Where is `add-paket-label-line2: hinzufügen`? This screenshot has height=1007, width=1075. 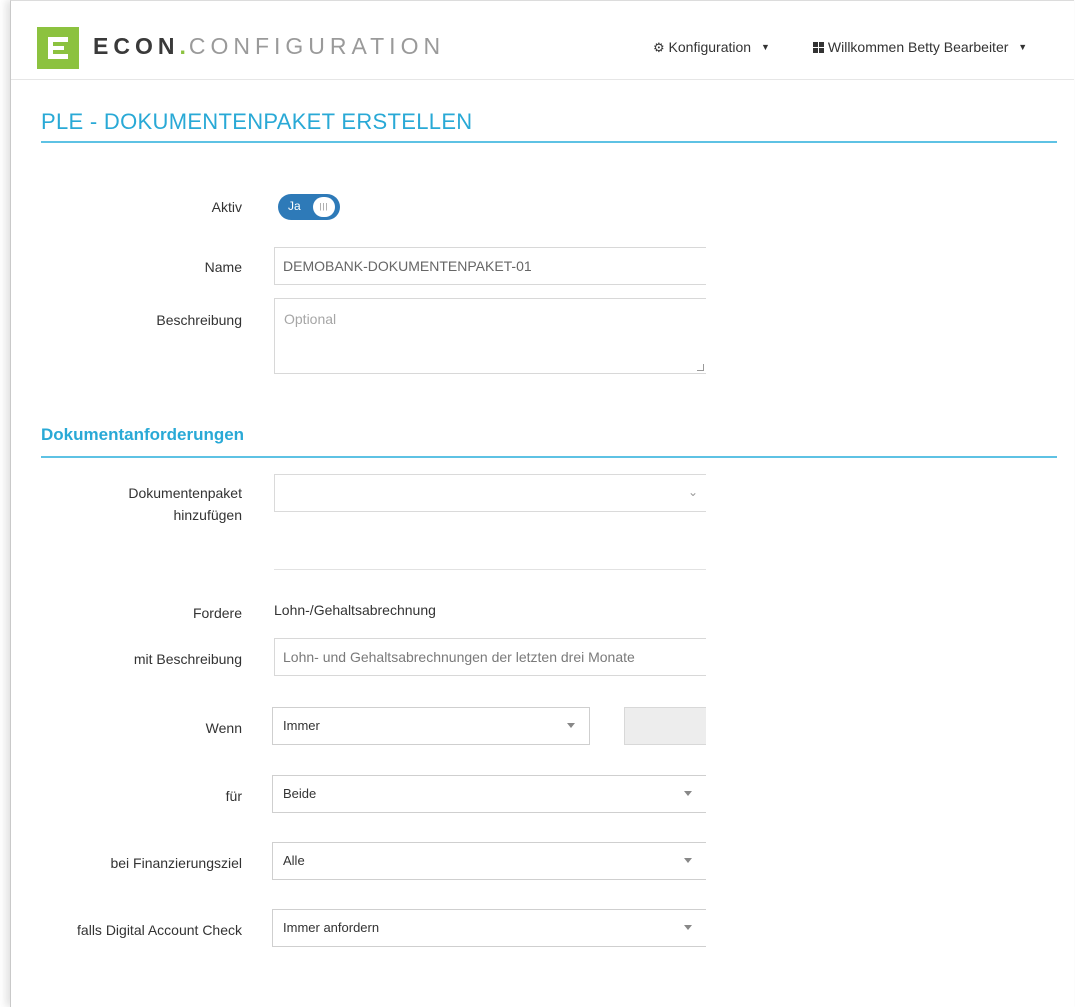 add-paket-label-line2: hinzufügen is located at coordinates (207, 515).